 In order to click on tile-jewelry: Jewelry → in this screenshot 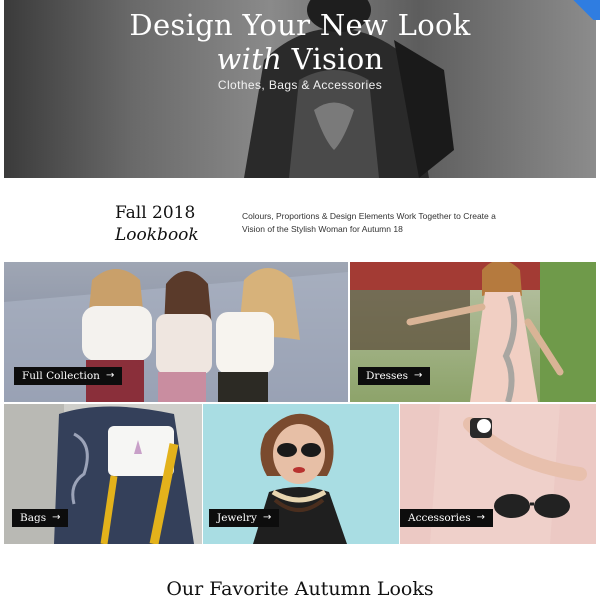, I will do `click(301, 474)`.